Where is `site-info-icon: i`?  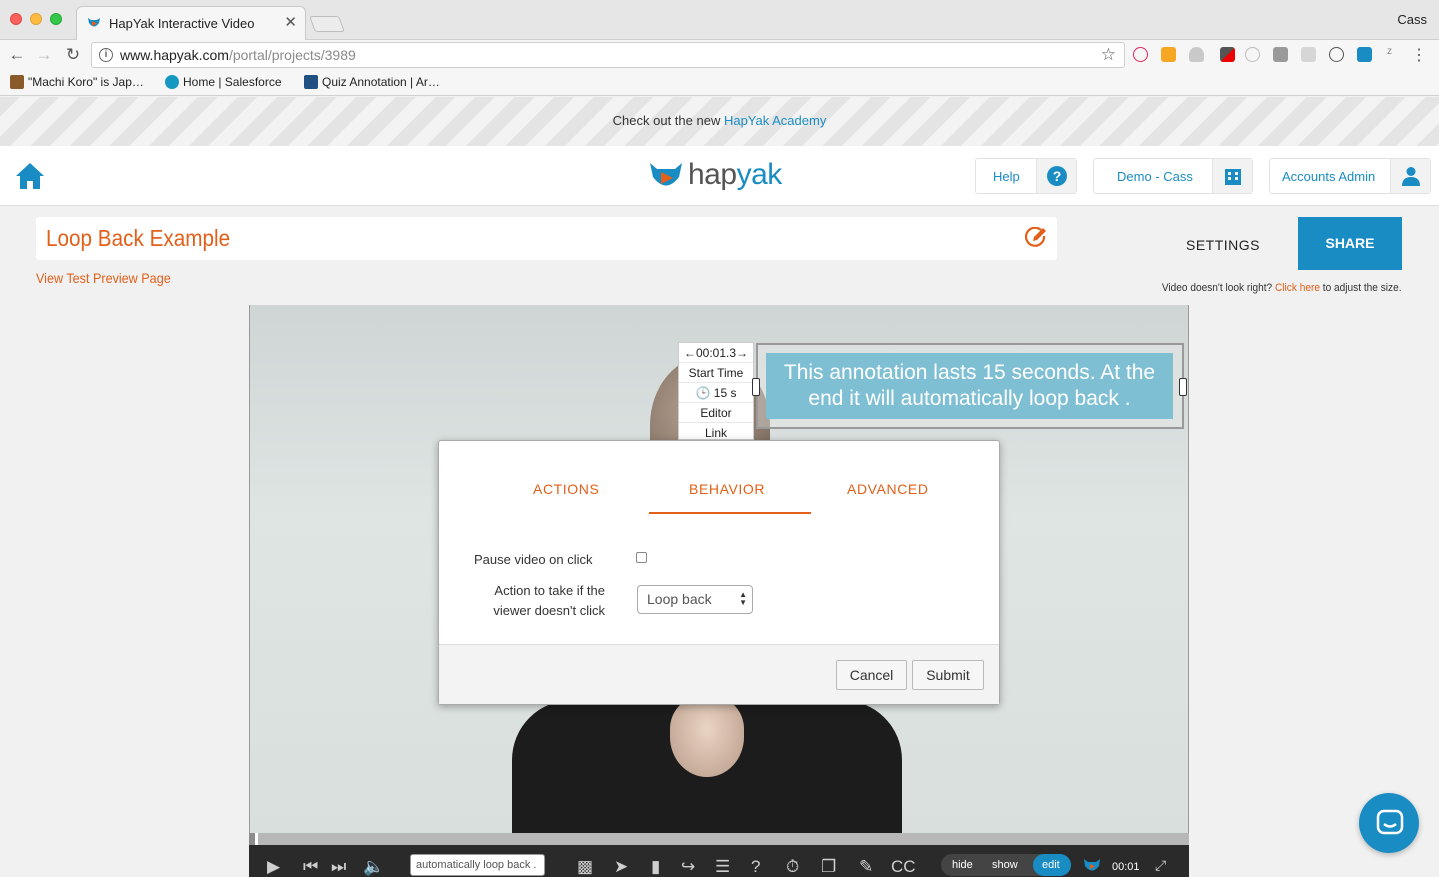
site-info-icon: i is located at coordinates (106, 55).